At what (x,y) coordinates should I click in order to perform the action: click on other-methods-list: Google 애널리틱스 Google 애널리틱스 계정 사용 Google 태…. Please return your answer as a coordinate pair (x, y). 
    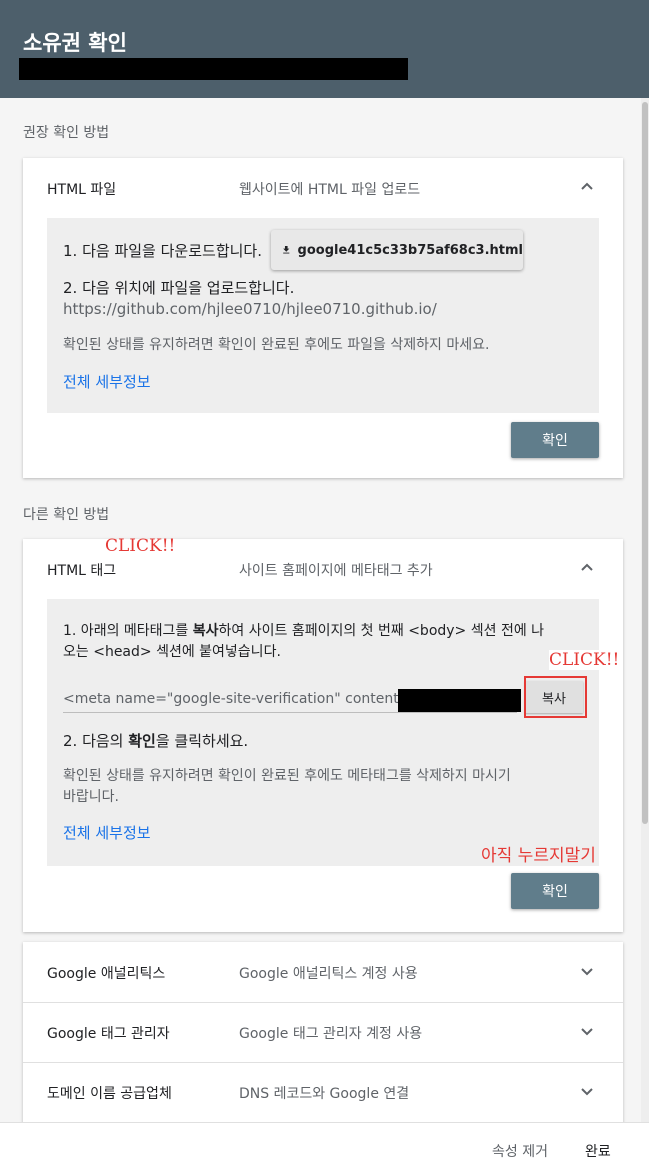
    Looking at the image, I should click on (323, 1032).